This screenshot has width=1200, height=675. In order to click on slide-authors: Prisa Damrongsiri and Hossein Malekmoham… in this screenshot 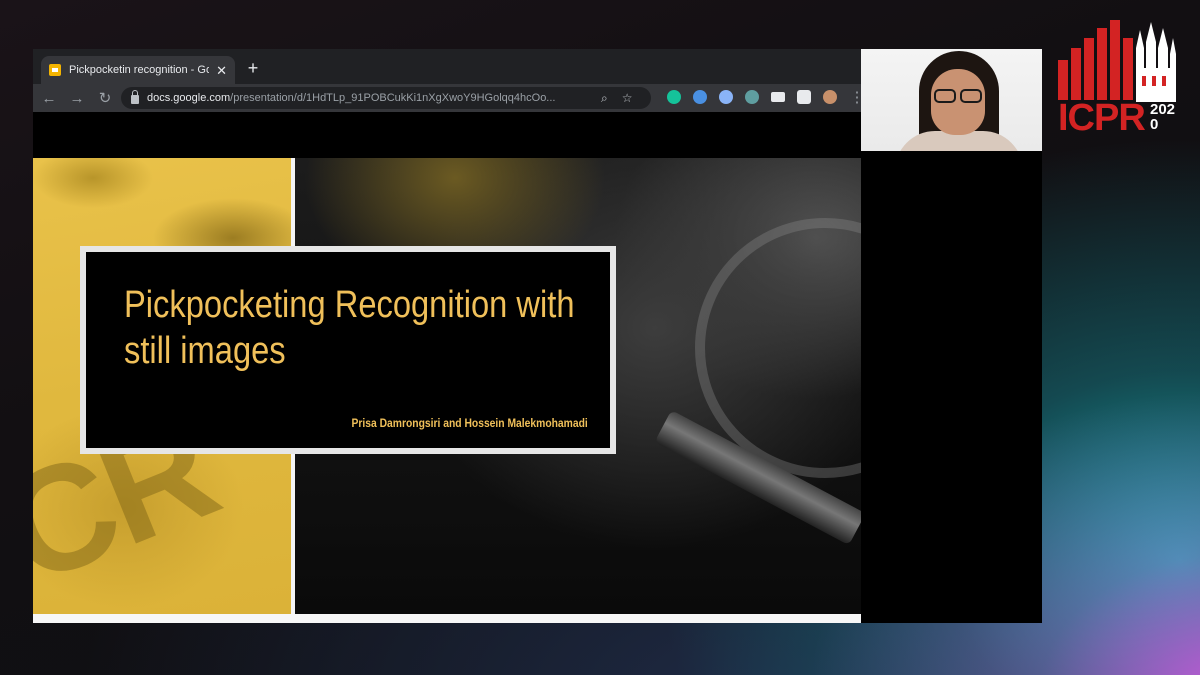, I will do `click(469, 423)`.